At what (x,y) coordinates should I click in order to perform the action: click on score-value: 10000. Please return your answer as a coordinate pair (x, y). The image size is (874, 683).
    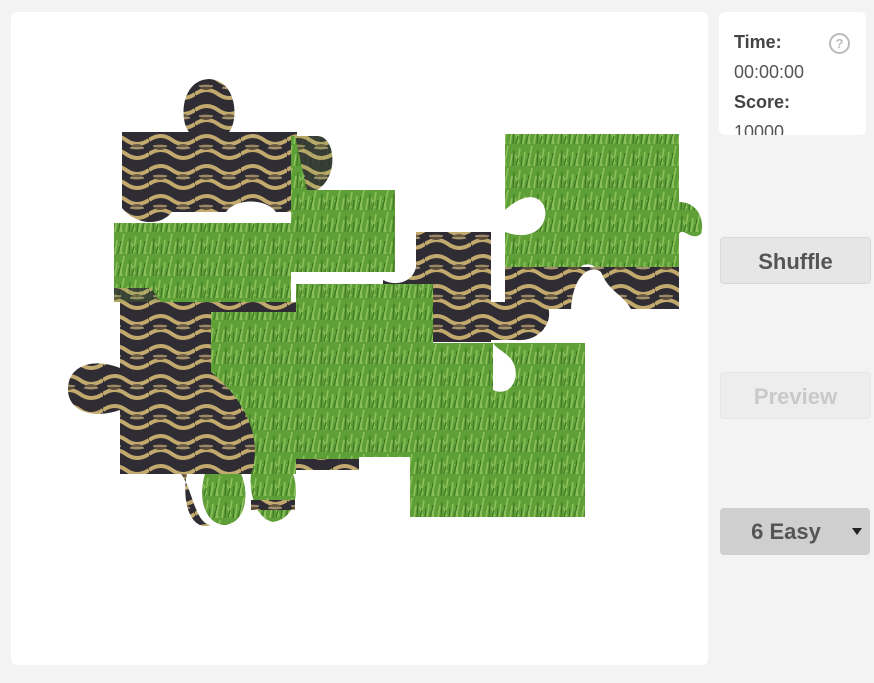
    Looking at the image, I should click on (759, 128).